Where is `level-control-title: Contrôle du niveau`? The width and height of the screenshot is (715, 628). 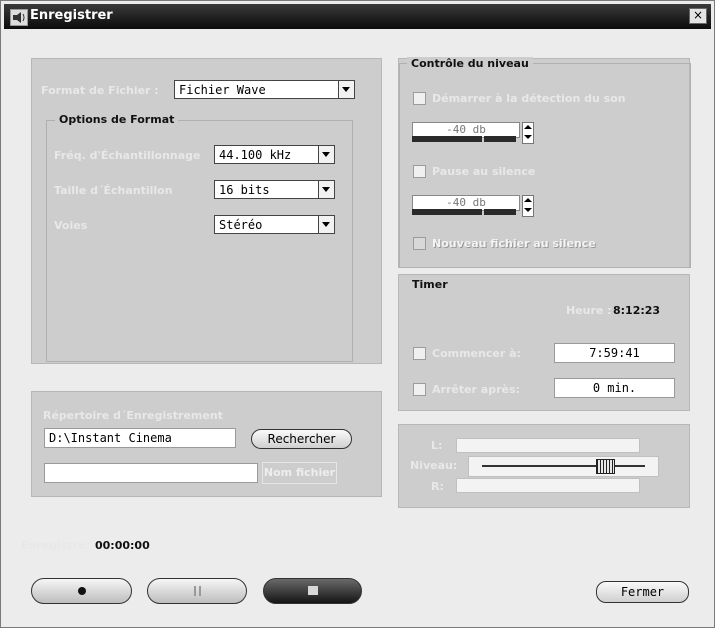
level-control-title: Contrôle du niveau is located at coordinates (470, 63).